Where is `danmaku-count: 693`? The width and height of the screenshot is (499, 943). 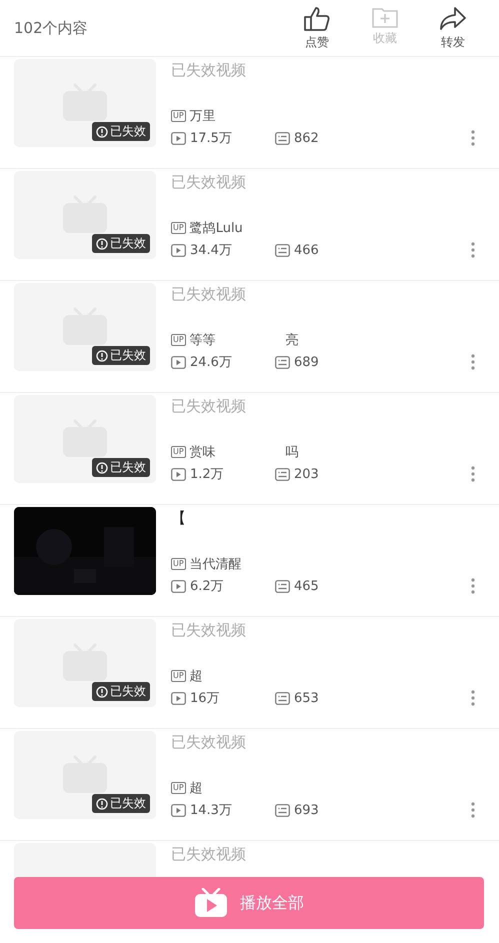 danmaku-count: 693 is located at coordinates (306, 810).